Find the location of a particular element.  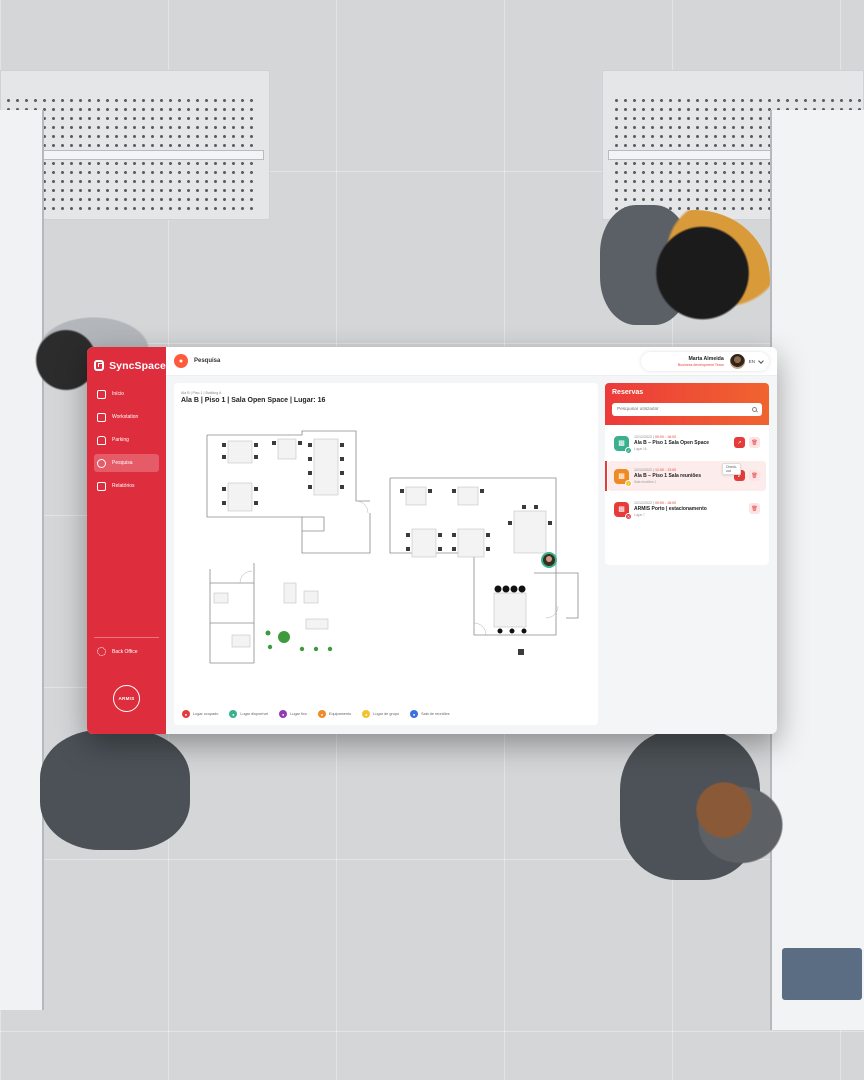

sidebar-item-inicio: Início is located at coordinates (126, 394).